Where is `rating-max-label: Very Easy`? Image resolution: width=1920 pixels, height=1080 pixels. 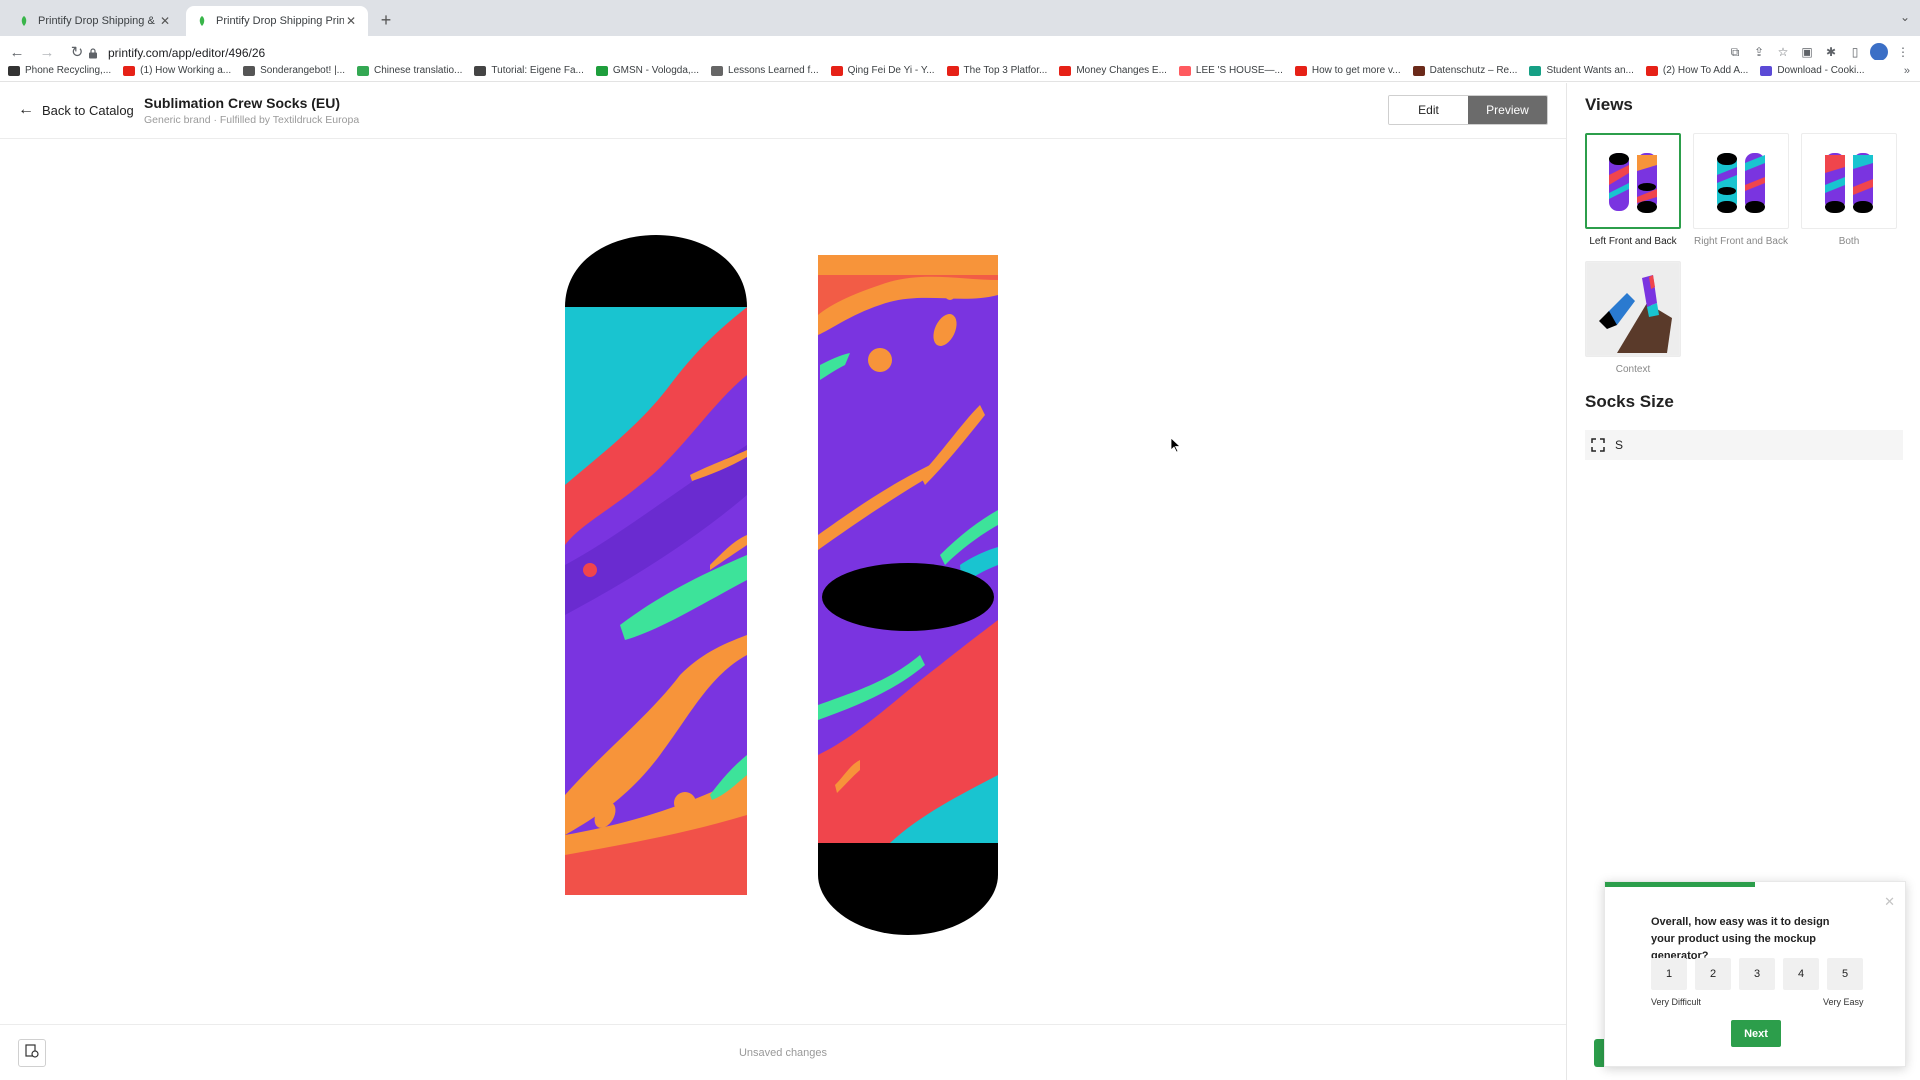
rating-max-label: Very Easy is located at coordinates (1843, 1002).